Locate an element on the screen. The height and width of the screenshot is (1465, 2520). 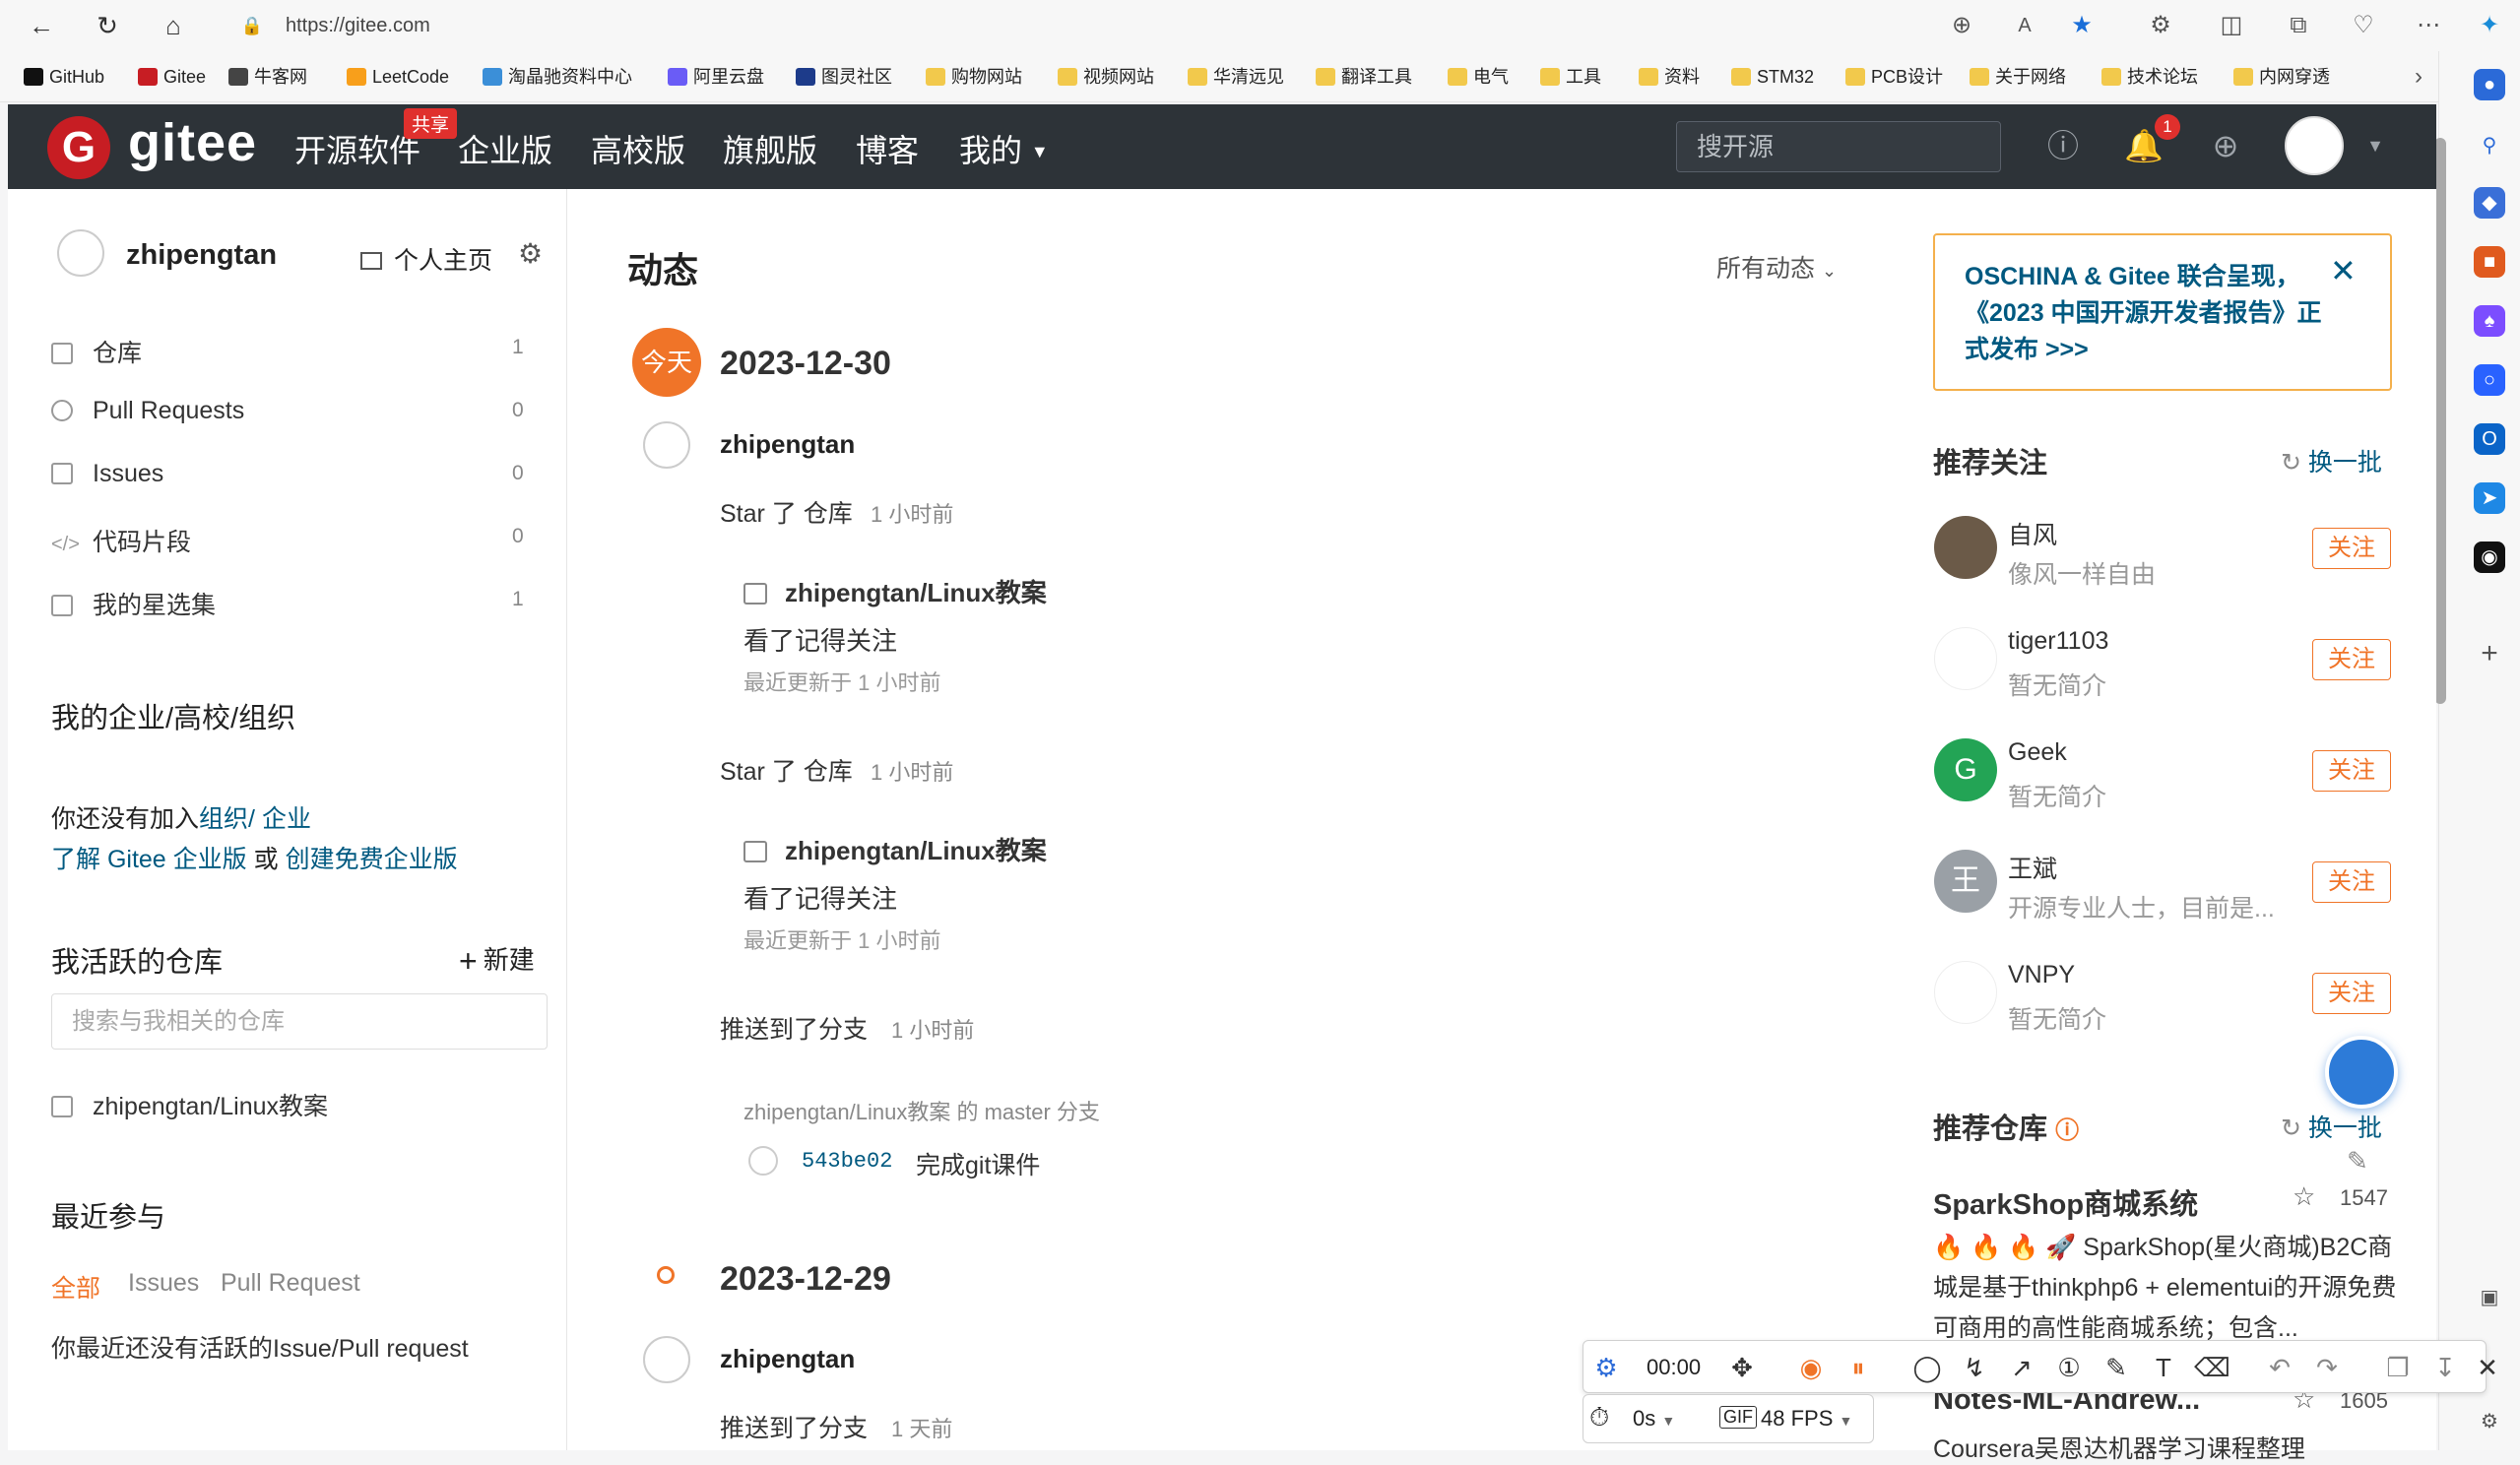
bookmarks-more-icon: › is located at coordinates (2418, 77).